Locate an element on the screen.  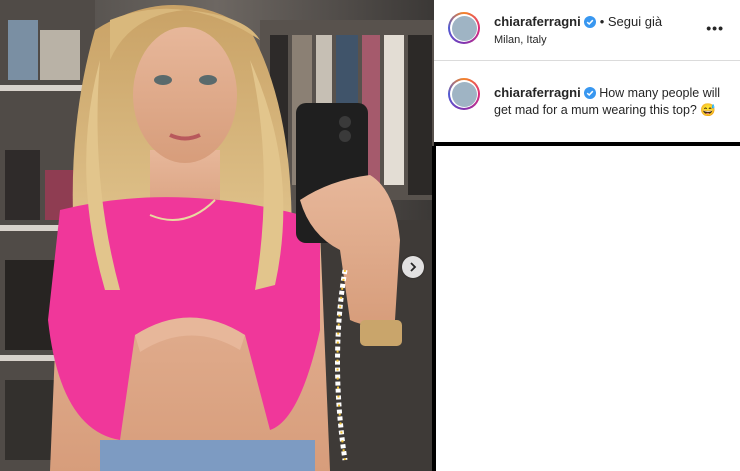
location-link: Milan, Italy is located at coordinates (520, 40).